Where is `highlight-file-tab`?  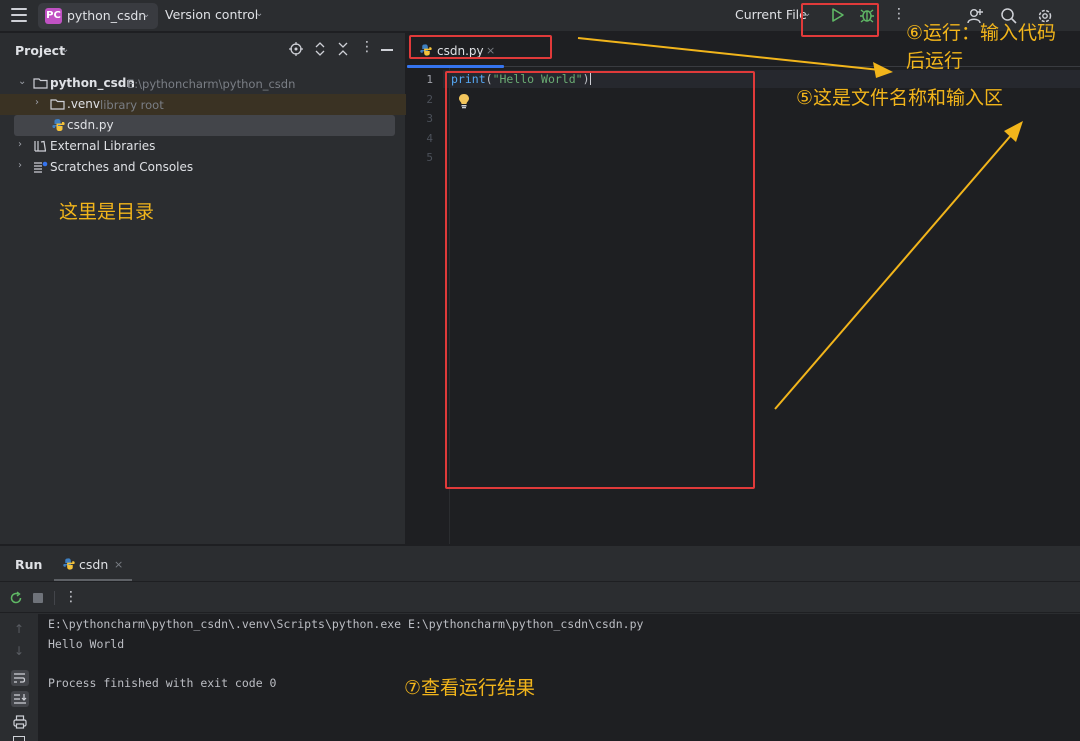
highlight-file-tab is located at coordinates (480, 47).